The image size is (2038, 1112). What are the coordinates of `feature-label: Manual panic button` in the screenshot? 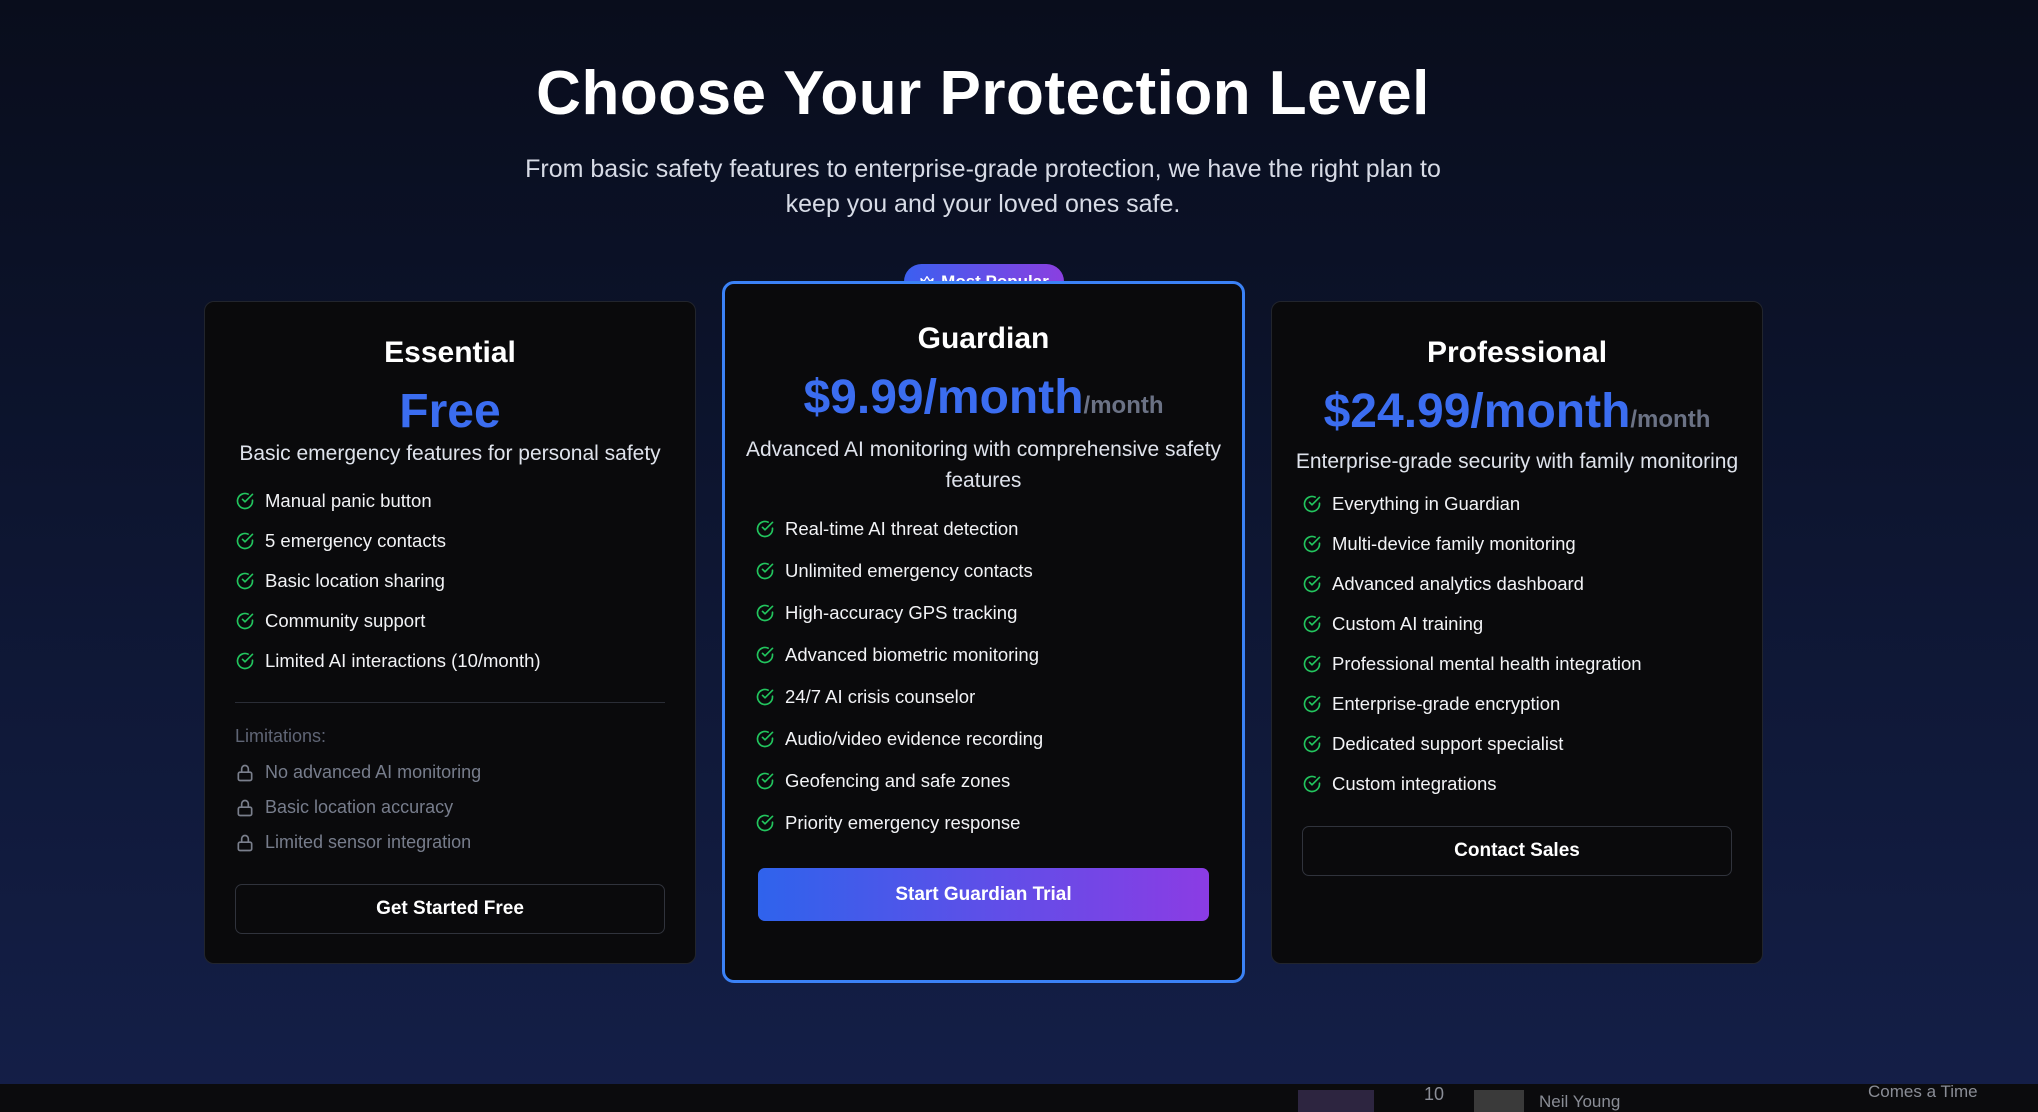 It's located at (348, 500).